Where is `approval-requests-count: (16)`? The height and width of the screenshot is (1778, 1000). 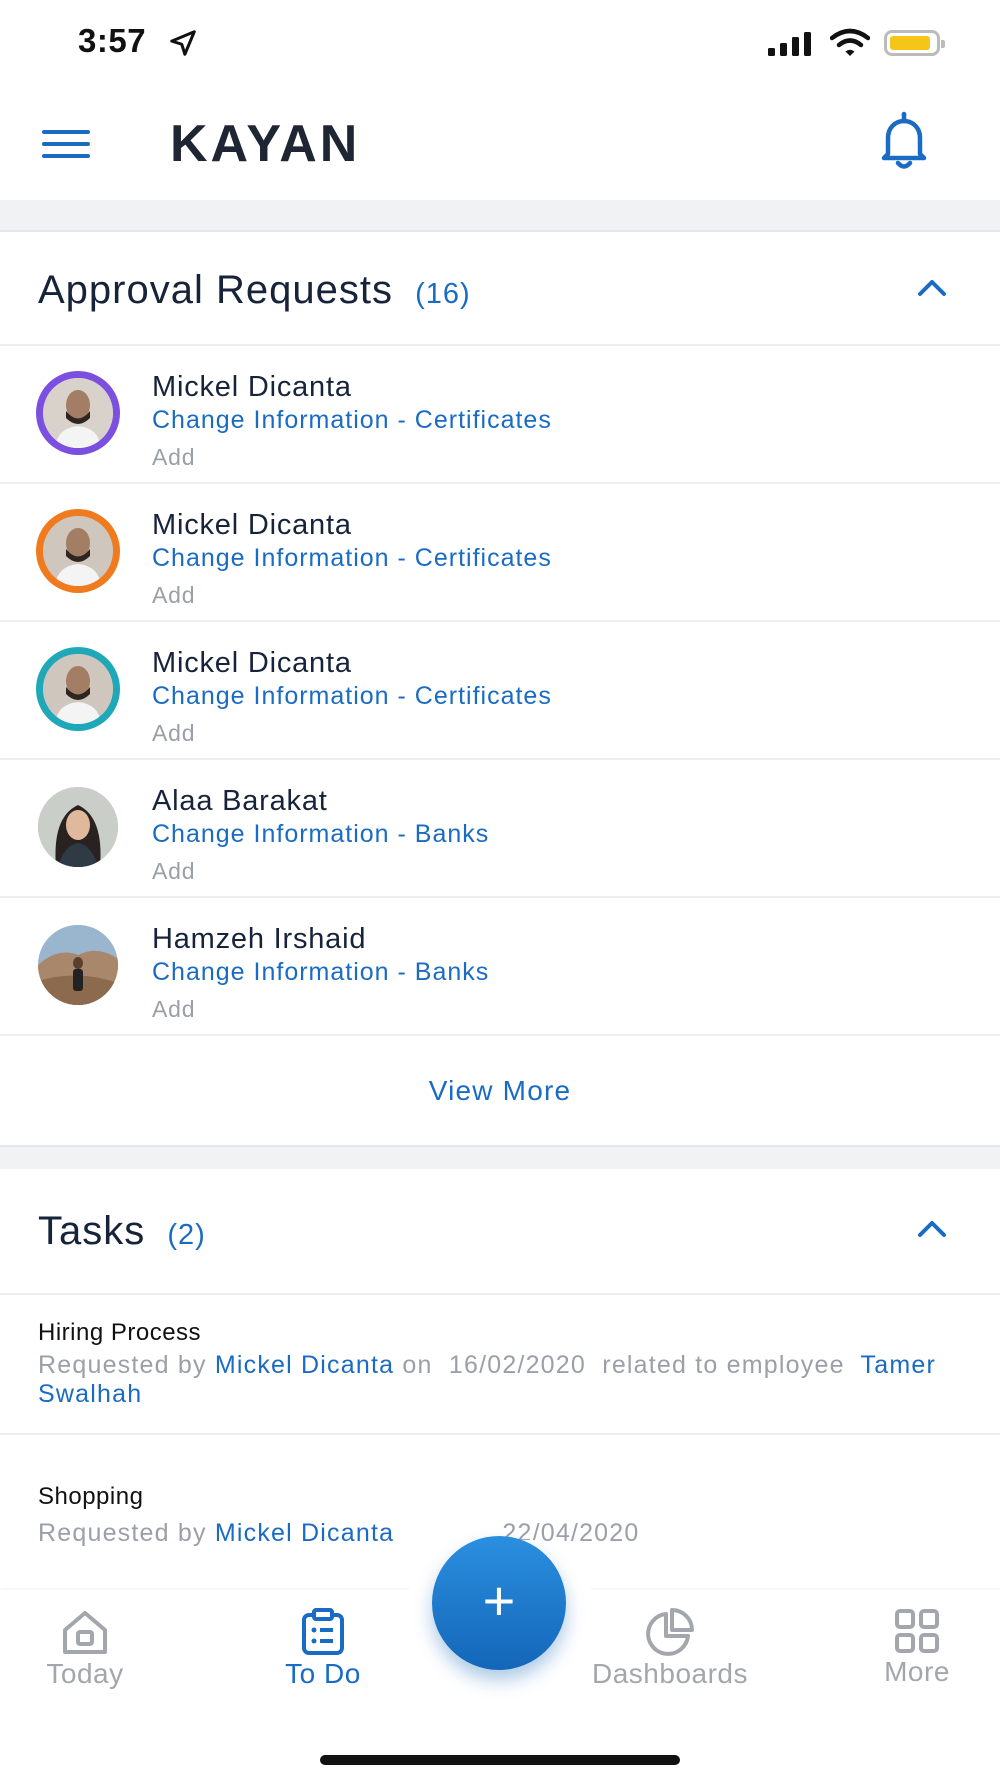 approval-requests-count: (16) is located at coordinates (443, 294).